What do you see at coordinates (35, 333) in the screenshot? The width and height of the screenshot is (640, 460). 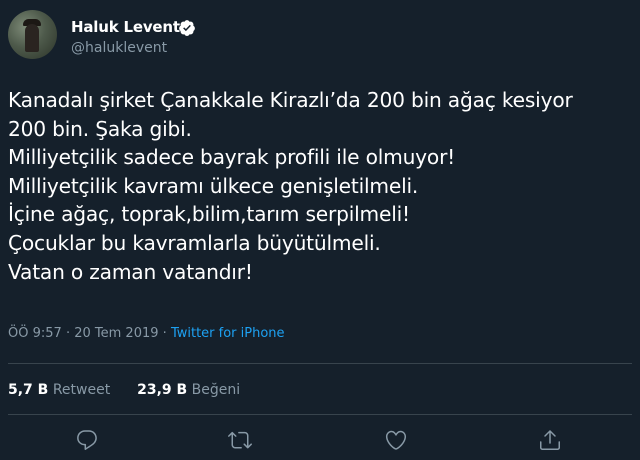 I see `tweet-time: ÖÖ 9:57` at bounding box center [35, 333].